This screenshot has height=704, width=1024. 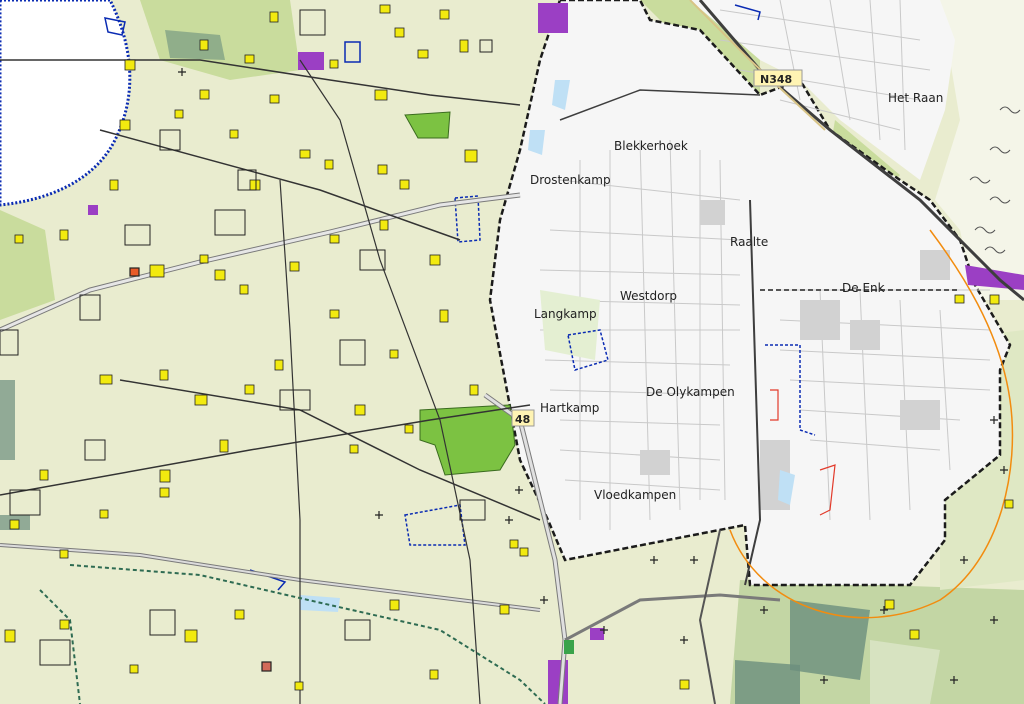 I want to click on label-langkamp: Langkamp, so click(x=565, y=314).